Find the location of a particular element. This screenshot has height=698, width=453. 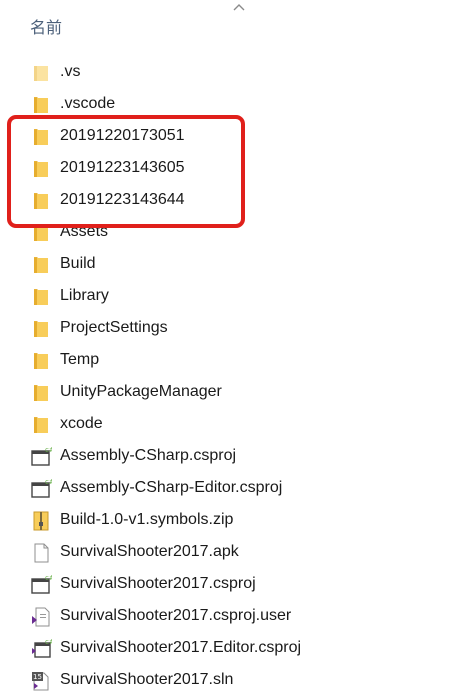

file-name: UnityPackageManager is located at coordinates (141, 391).